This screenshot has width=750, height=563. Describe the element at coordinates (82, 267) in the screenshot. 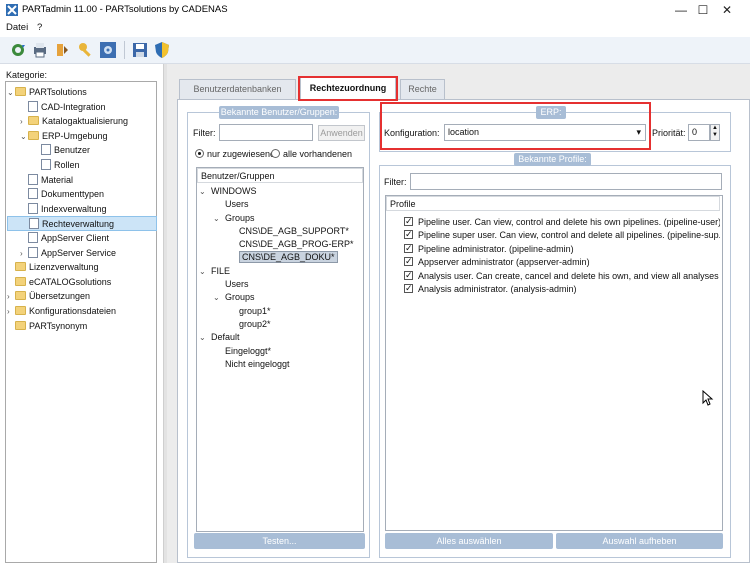

I see `category-item: Lizenzverwaltung` at that location.